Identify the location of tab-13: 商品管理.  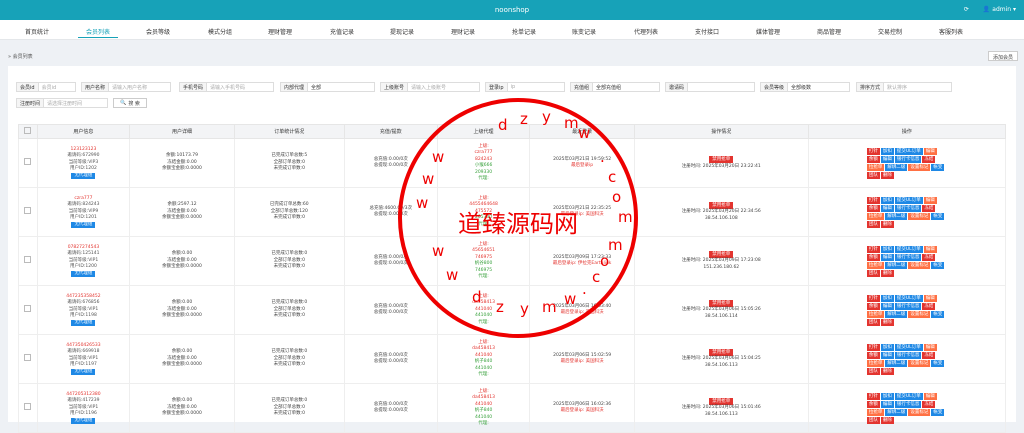
(829, 31).